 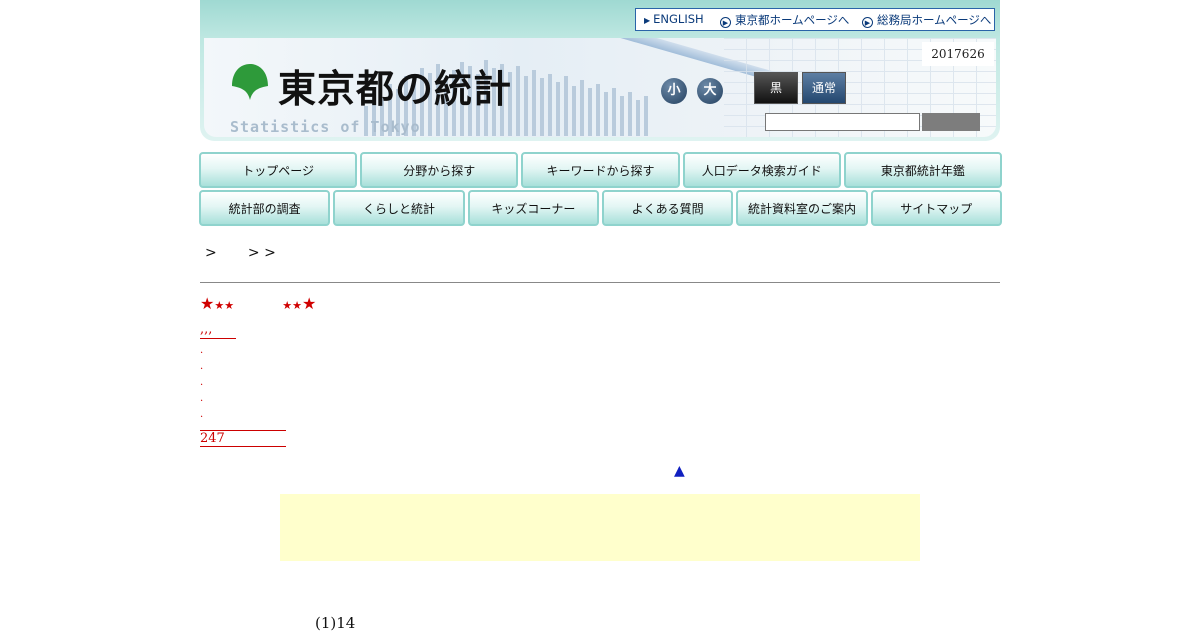 What do you see at coordinates (533, 208) in the screenshot?
I see `nav-kids-corner: キッズコーナー` at bounding box center [533, 208].